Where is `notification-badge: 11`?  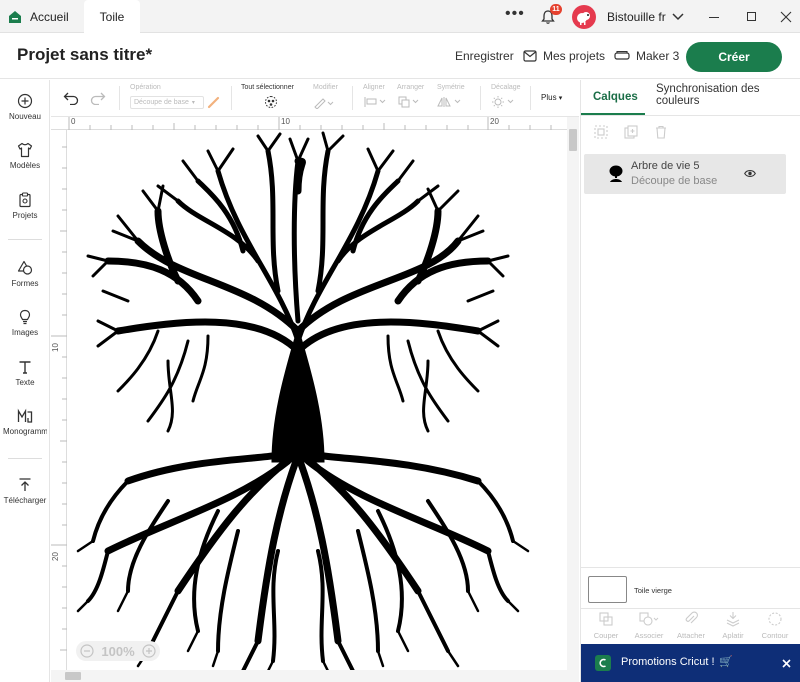
notification-badge: 11 is located at coordinates (556, 9).